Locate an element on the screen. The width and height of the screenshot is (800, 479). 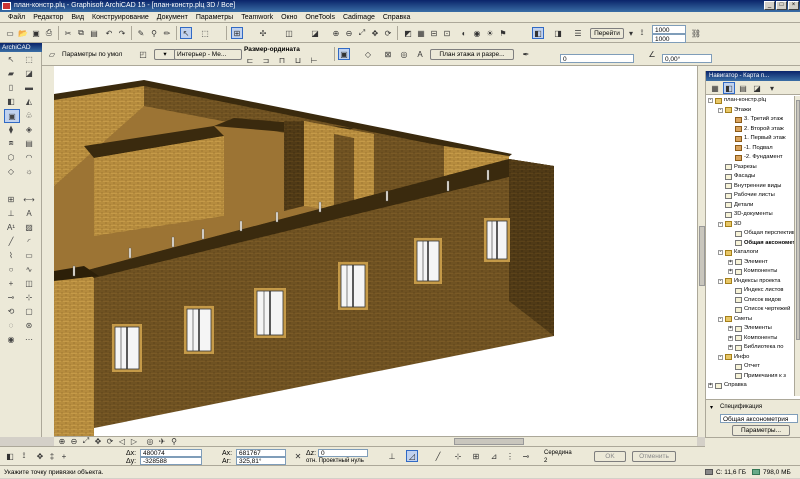
menu-window: Окно is located at coordinates (289, 17).